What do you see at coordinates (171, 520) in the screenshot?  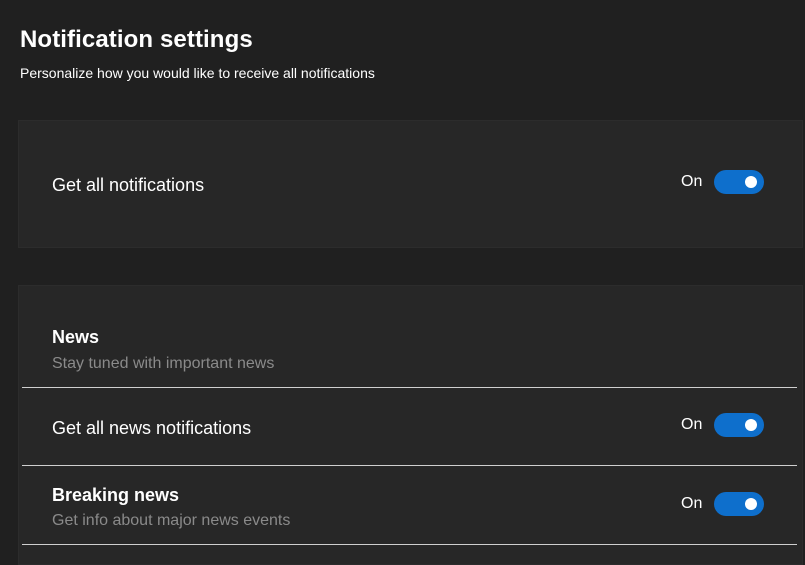 I see `breaking-news-description: Get info about major news events` at bounding box center [171, 520].